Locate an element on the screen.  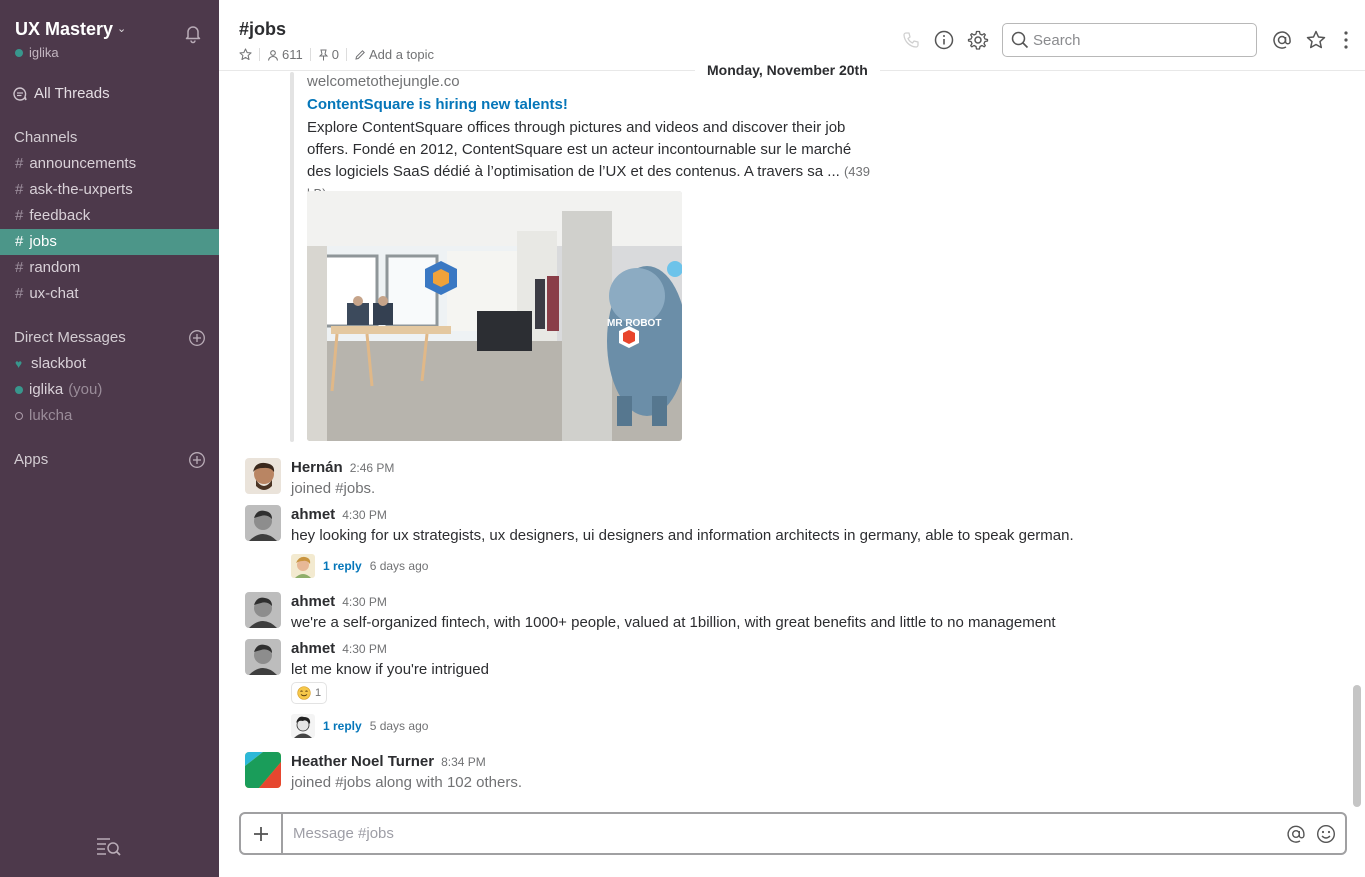
channel-label: ux-chat is located at coordinates (54, 293).